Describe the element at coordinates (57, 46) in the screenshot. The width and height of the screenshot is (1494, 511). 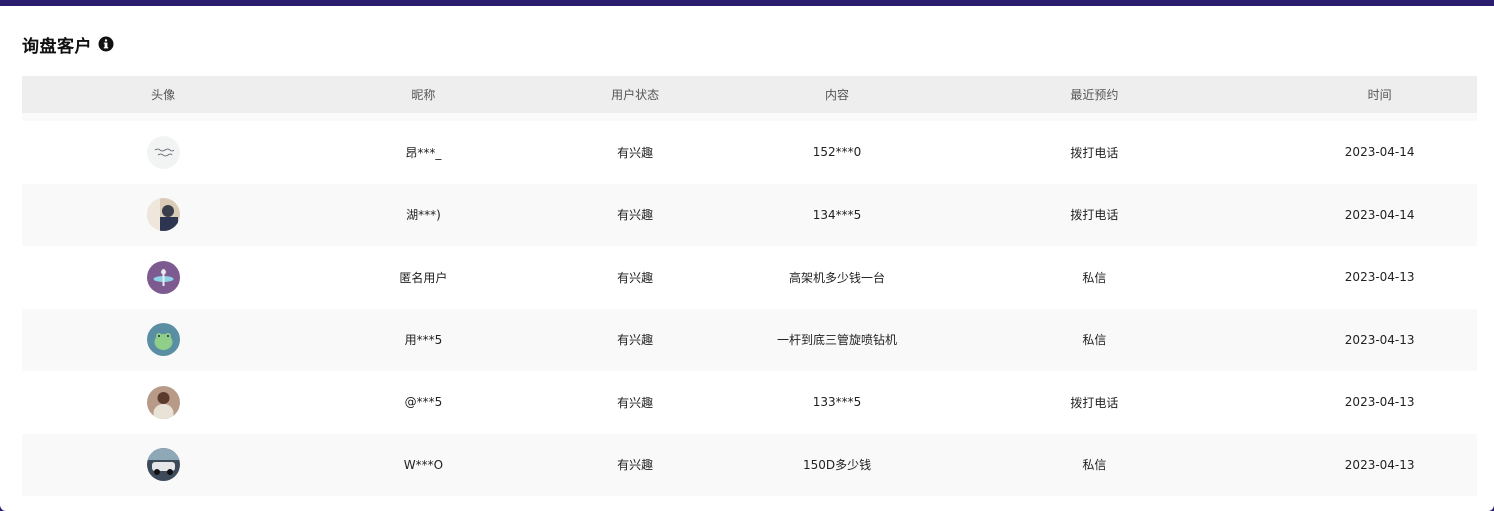
I see `panel-title: 询盘客户` at that location.